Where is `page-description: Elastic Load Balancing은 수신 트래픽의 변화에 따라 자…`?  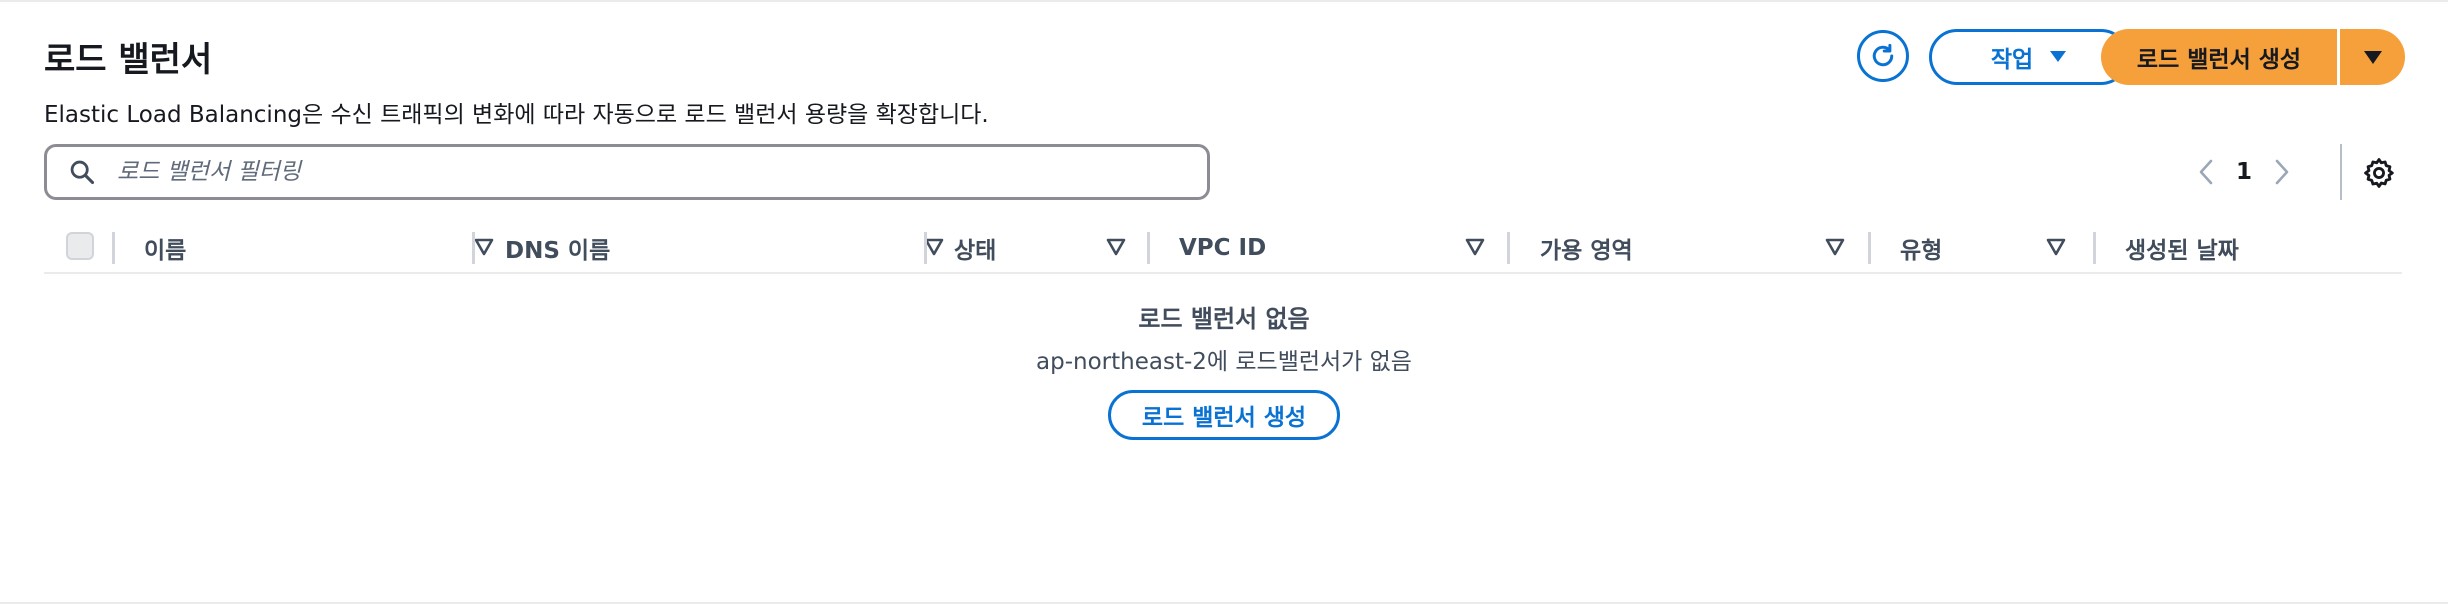
page-description: Elastic Load Balancing은 수신 트래픽의 변화에 따라 자… is located at coordinates (516, 115).